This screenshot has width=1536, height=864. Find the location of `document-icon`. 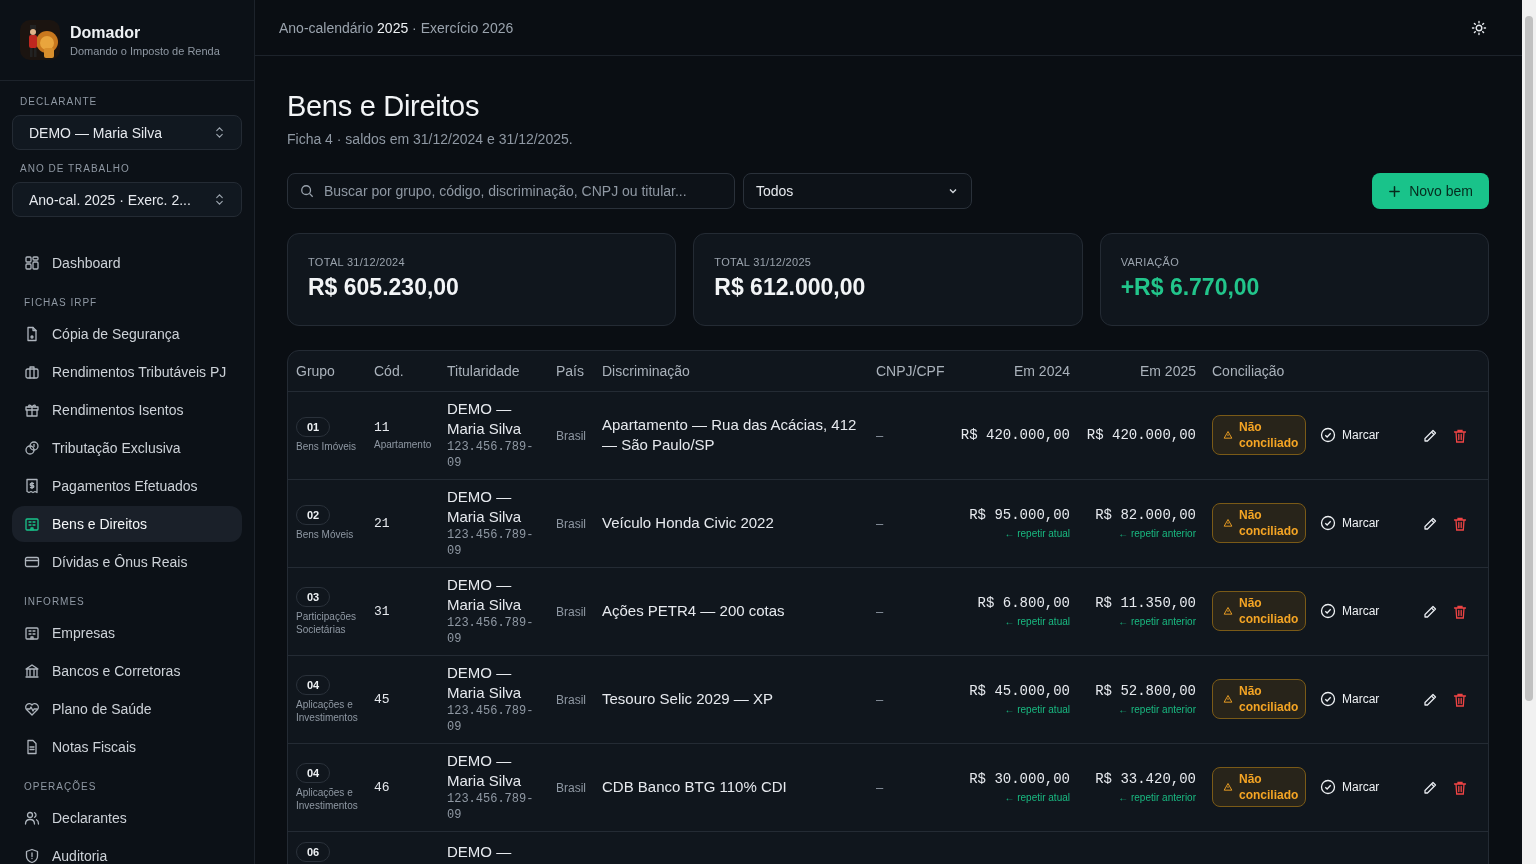

document-icon is located at coordinates (32, 747).